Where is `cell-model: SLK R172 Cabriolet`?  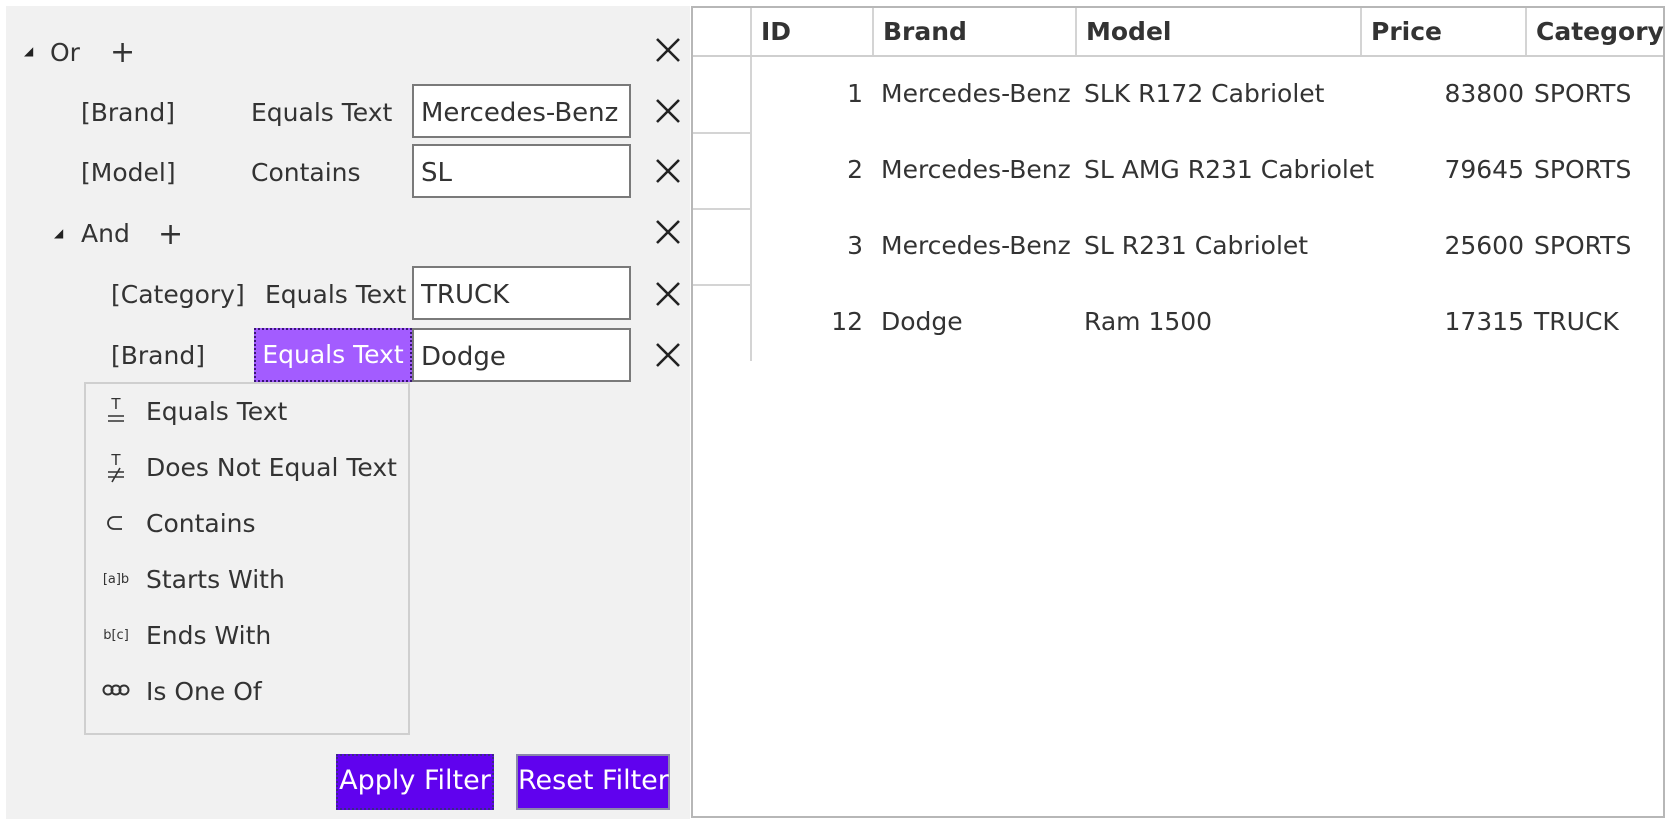
cell-model: SLK R172 Cabriolet is located at coordinates (1204, 93).